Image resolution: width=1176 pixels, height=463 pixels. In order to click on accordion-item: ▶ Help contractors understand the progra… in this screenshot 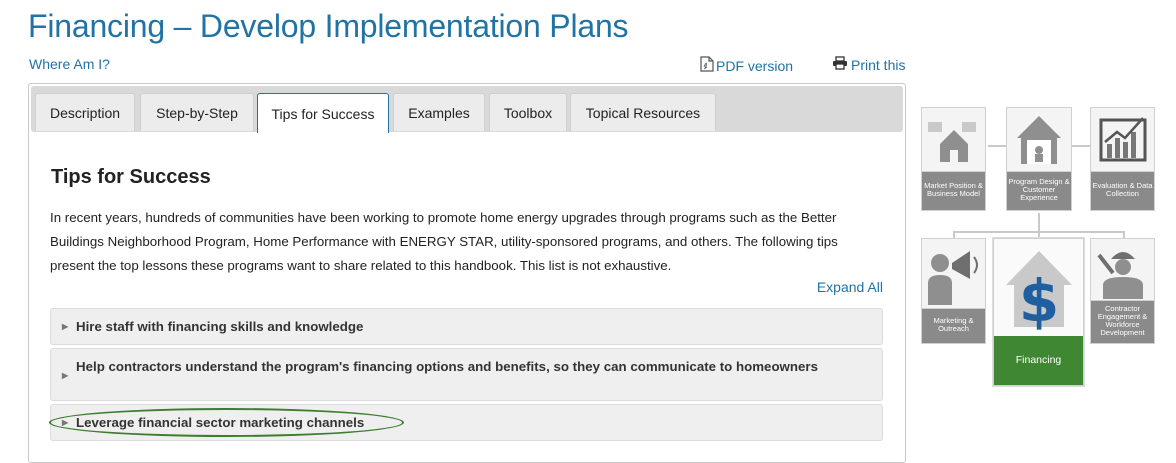, I will do `click(466, 374)`.